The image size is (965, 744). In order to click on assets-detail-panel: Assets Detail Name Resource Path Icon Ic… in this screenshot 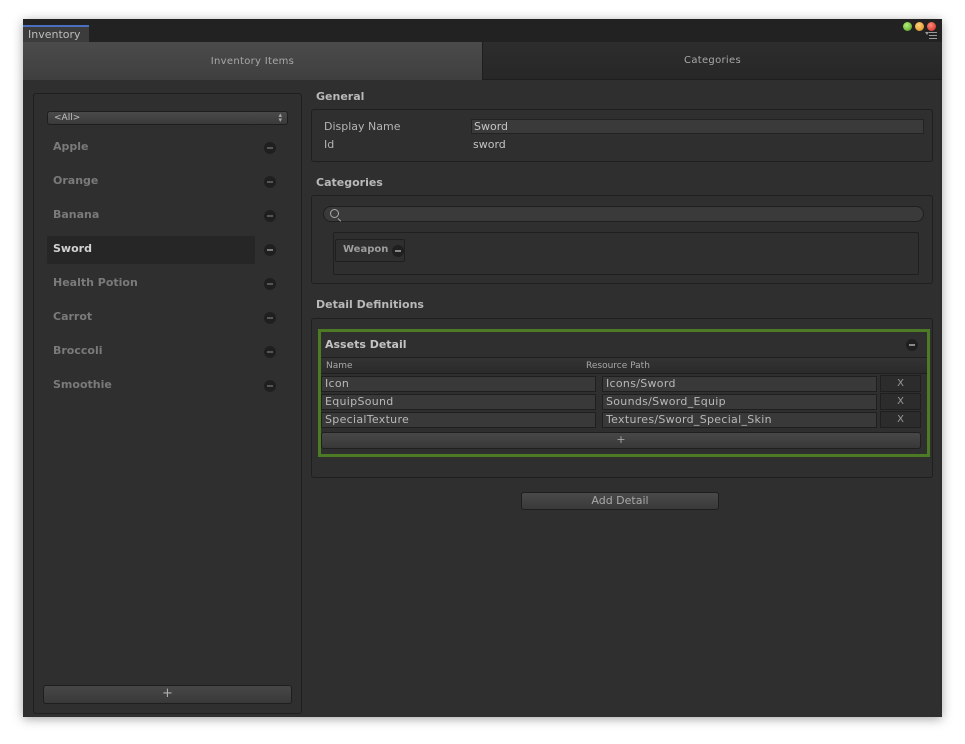, I will do `click(624, 393)`.